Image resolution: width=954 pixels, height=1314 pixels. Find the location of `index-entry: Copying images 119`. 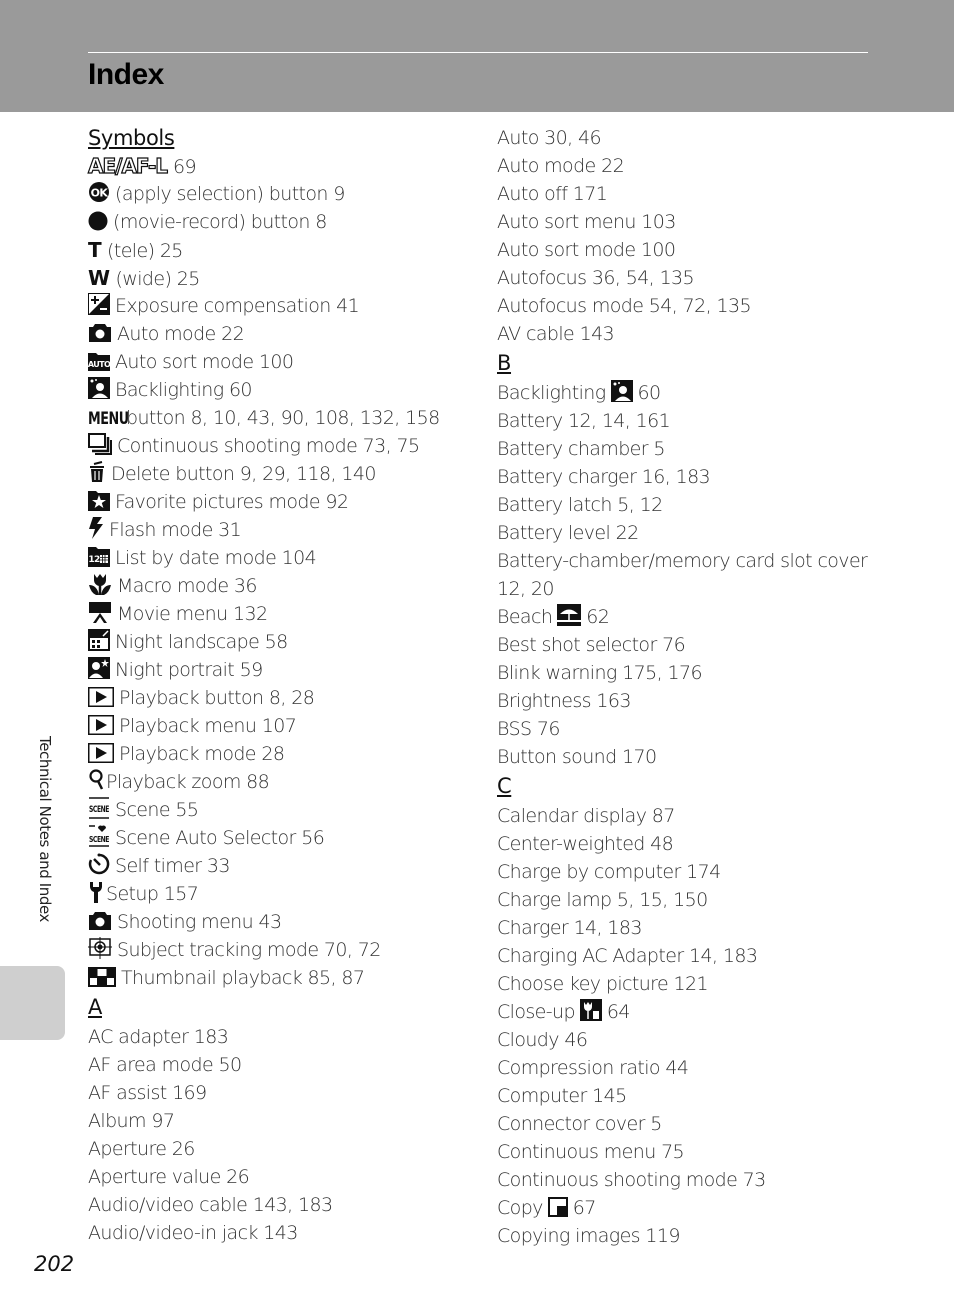

index-entry: Copying images 119 is located at coordinates (588, 1236).